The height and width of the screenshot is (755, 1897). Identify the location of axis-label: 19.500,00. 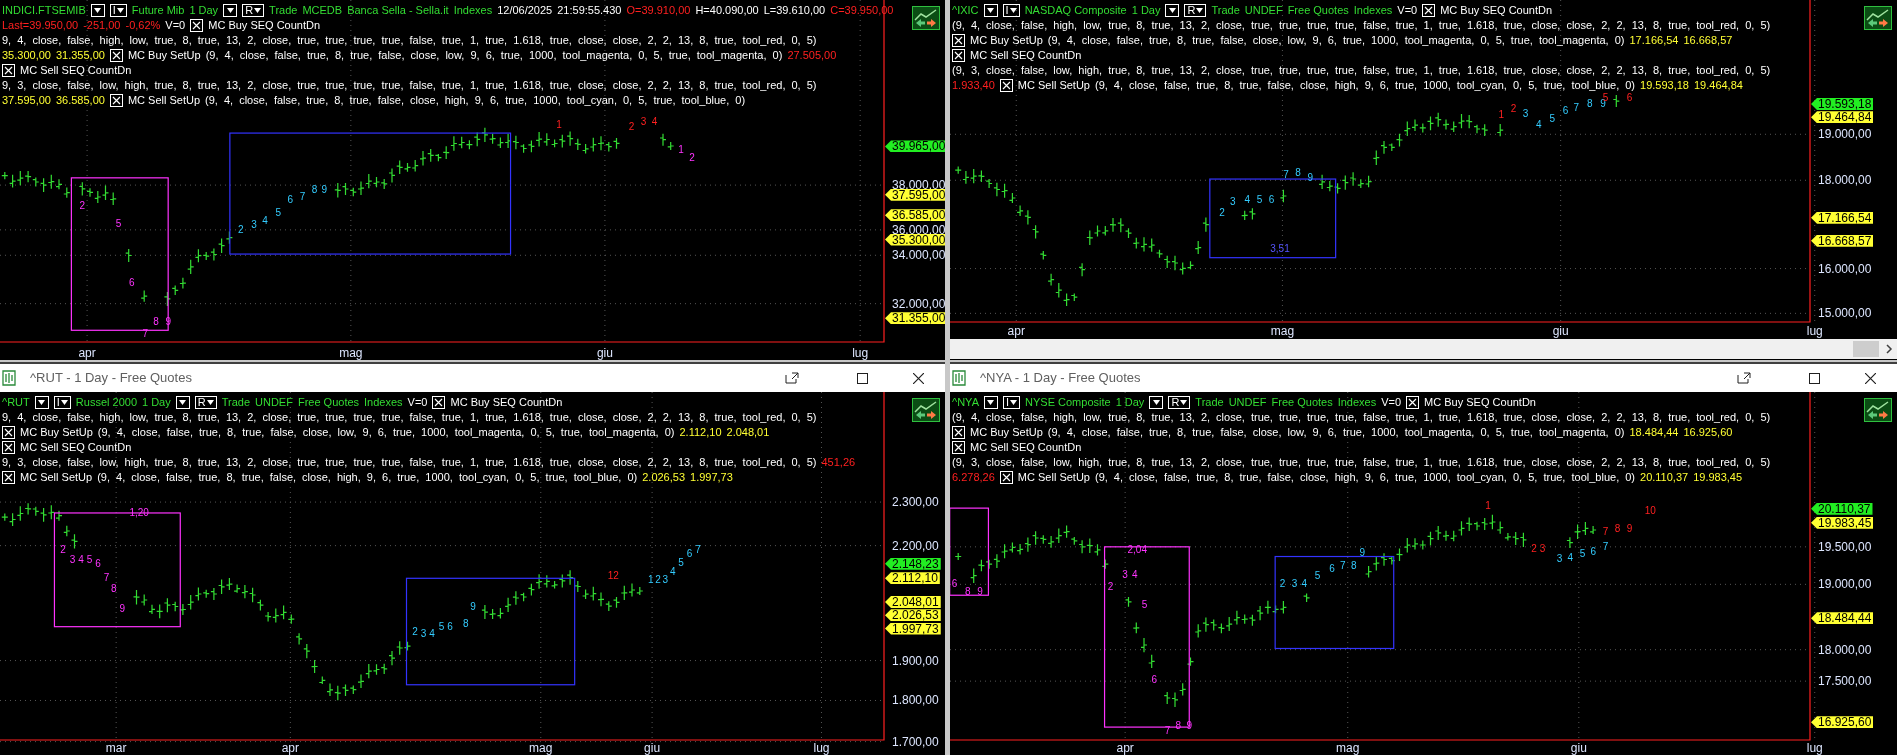
(1845, 547).